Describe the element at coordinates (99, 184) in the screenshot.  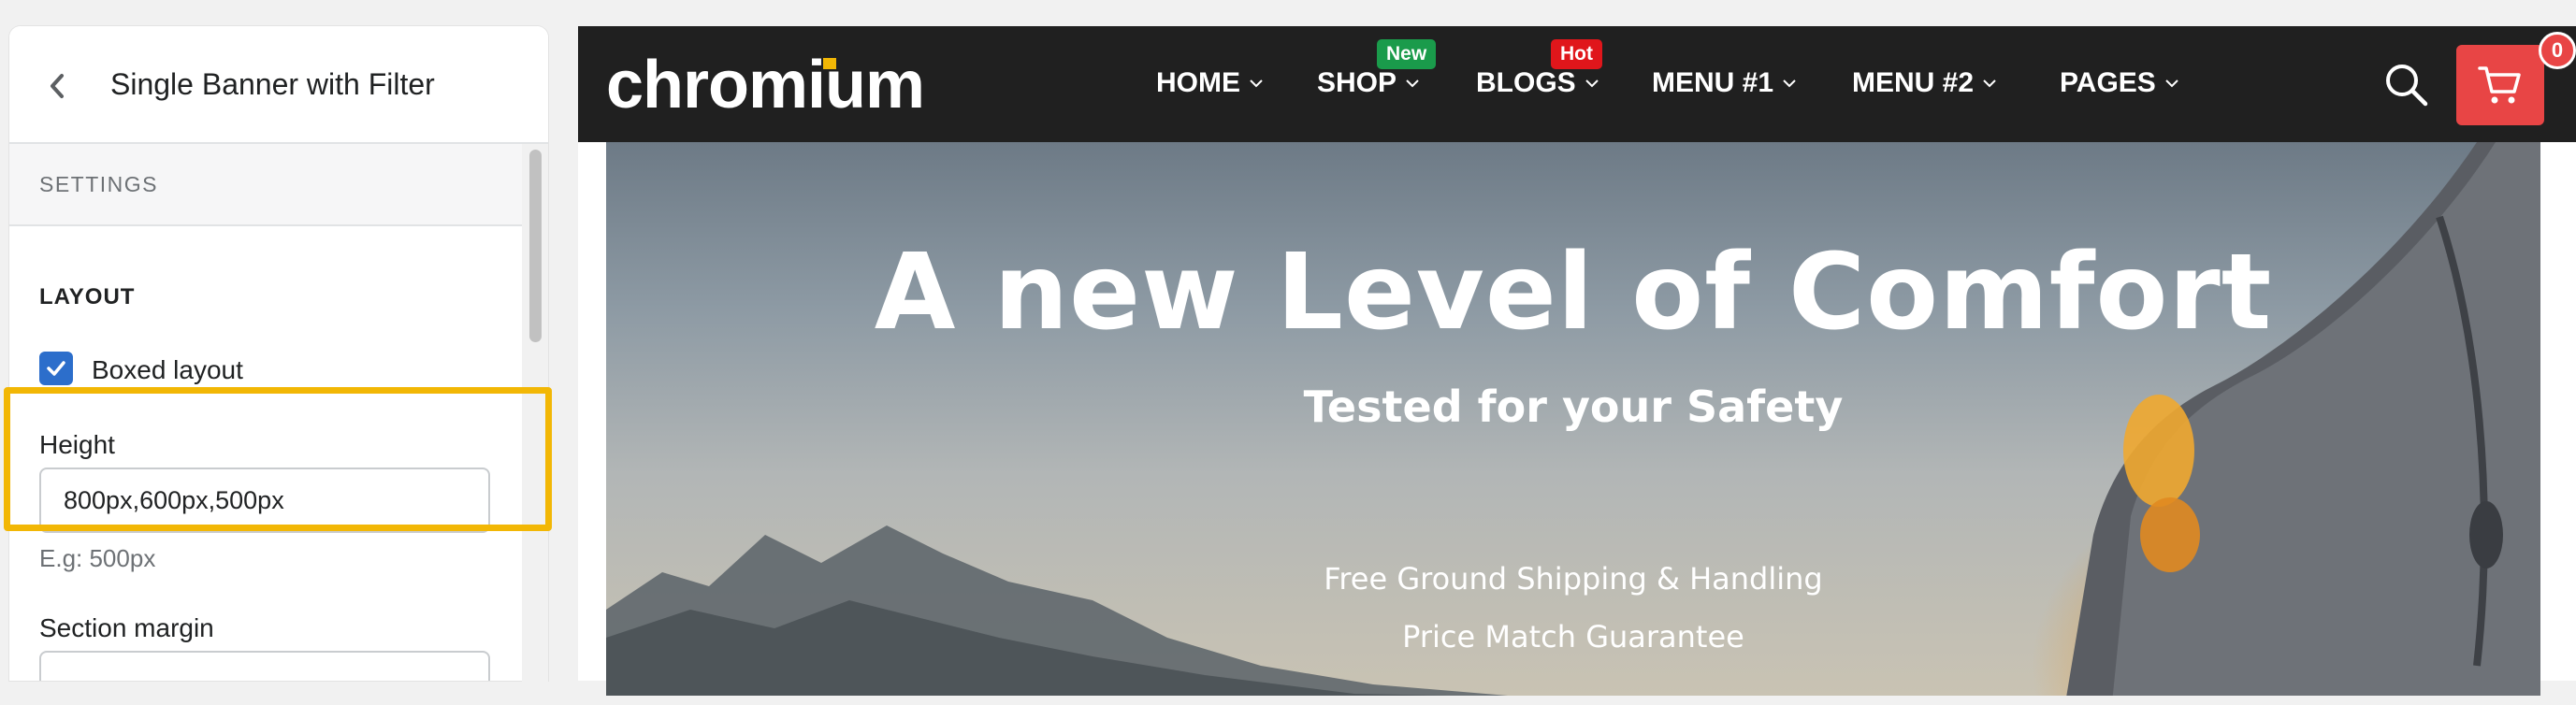
I see `settings-section-label: SETTINGS` at that location.